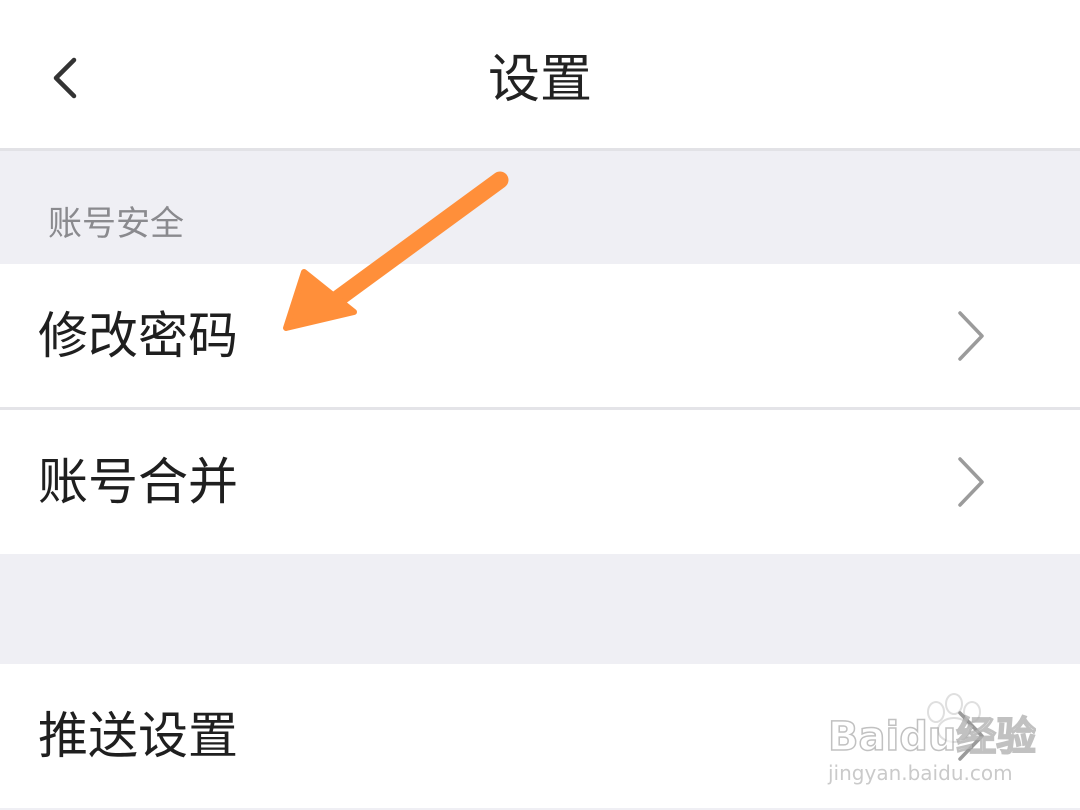 The image size is (1080, 810). I want to click on watermark-url: jingyan.baidu.com, so click(920, 773).